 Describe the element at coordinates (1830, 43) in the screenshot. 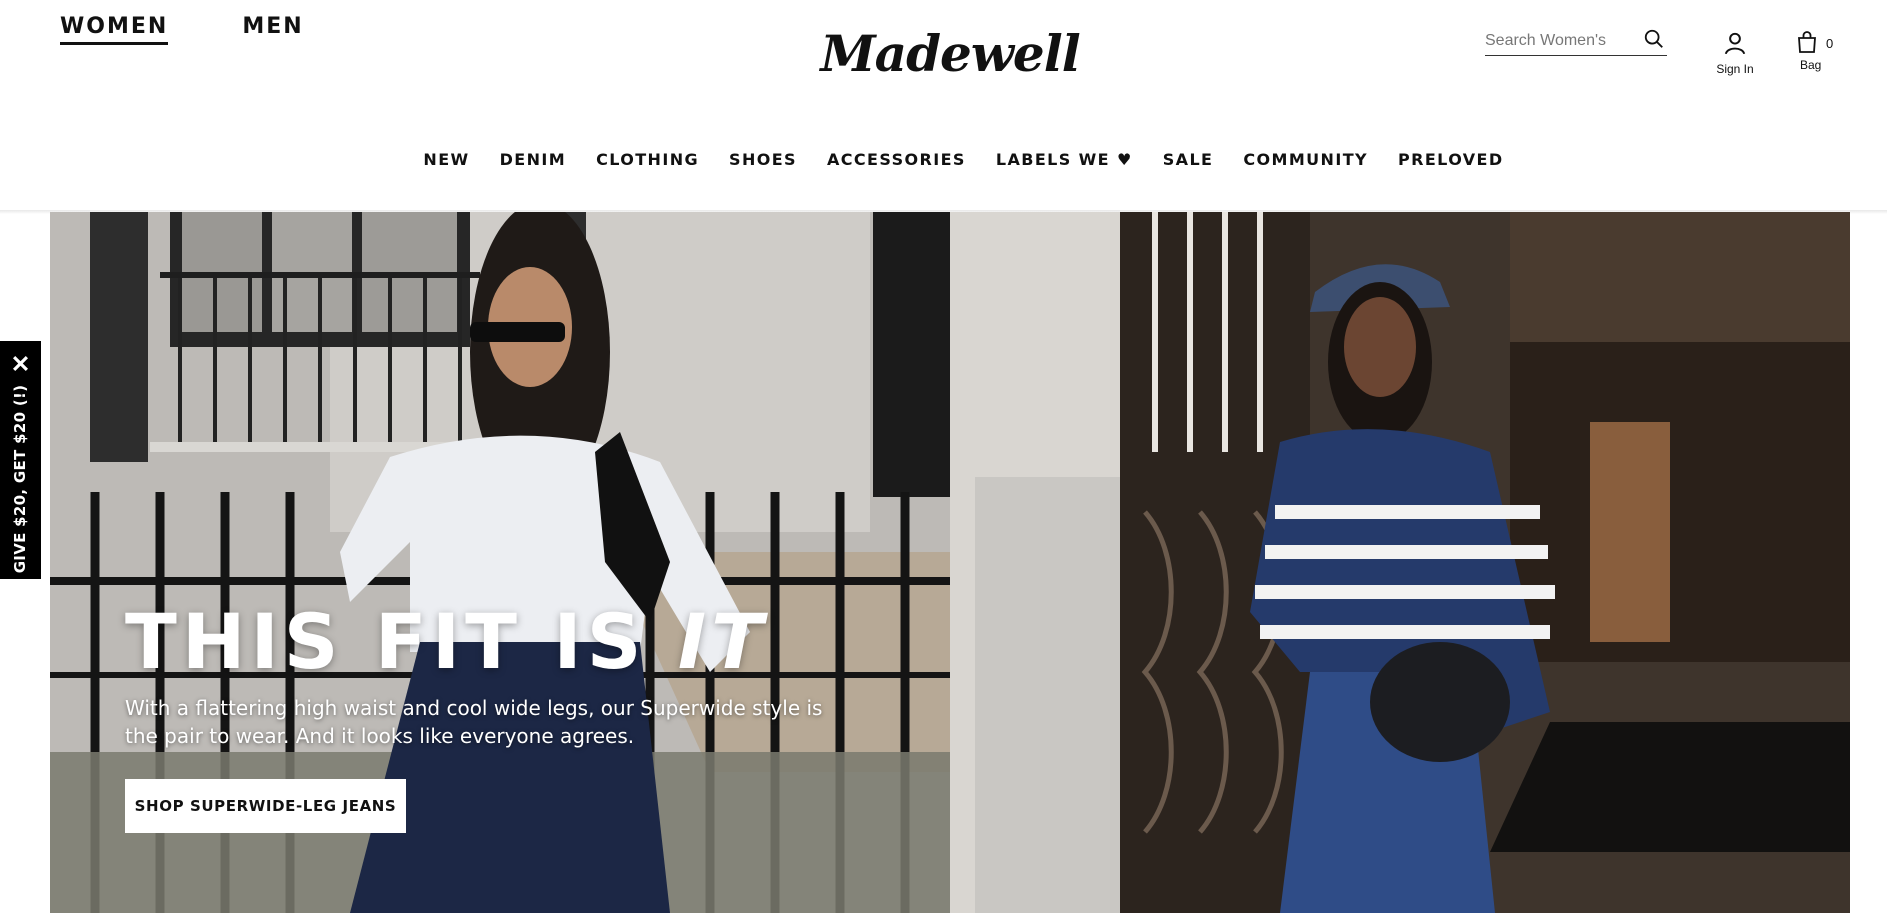

I see `bag-count: 0` at that location.